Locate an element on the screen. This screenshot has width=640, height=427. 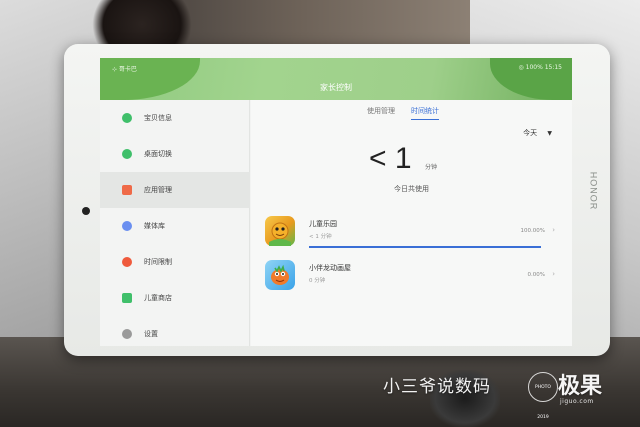
app-usage-row: 儿童乐园 < 1 分钟 100.00% › is located at coordinates (410, 238).